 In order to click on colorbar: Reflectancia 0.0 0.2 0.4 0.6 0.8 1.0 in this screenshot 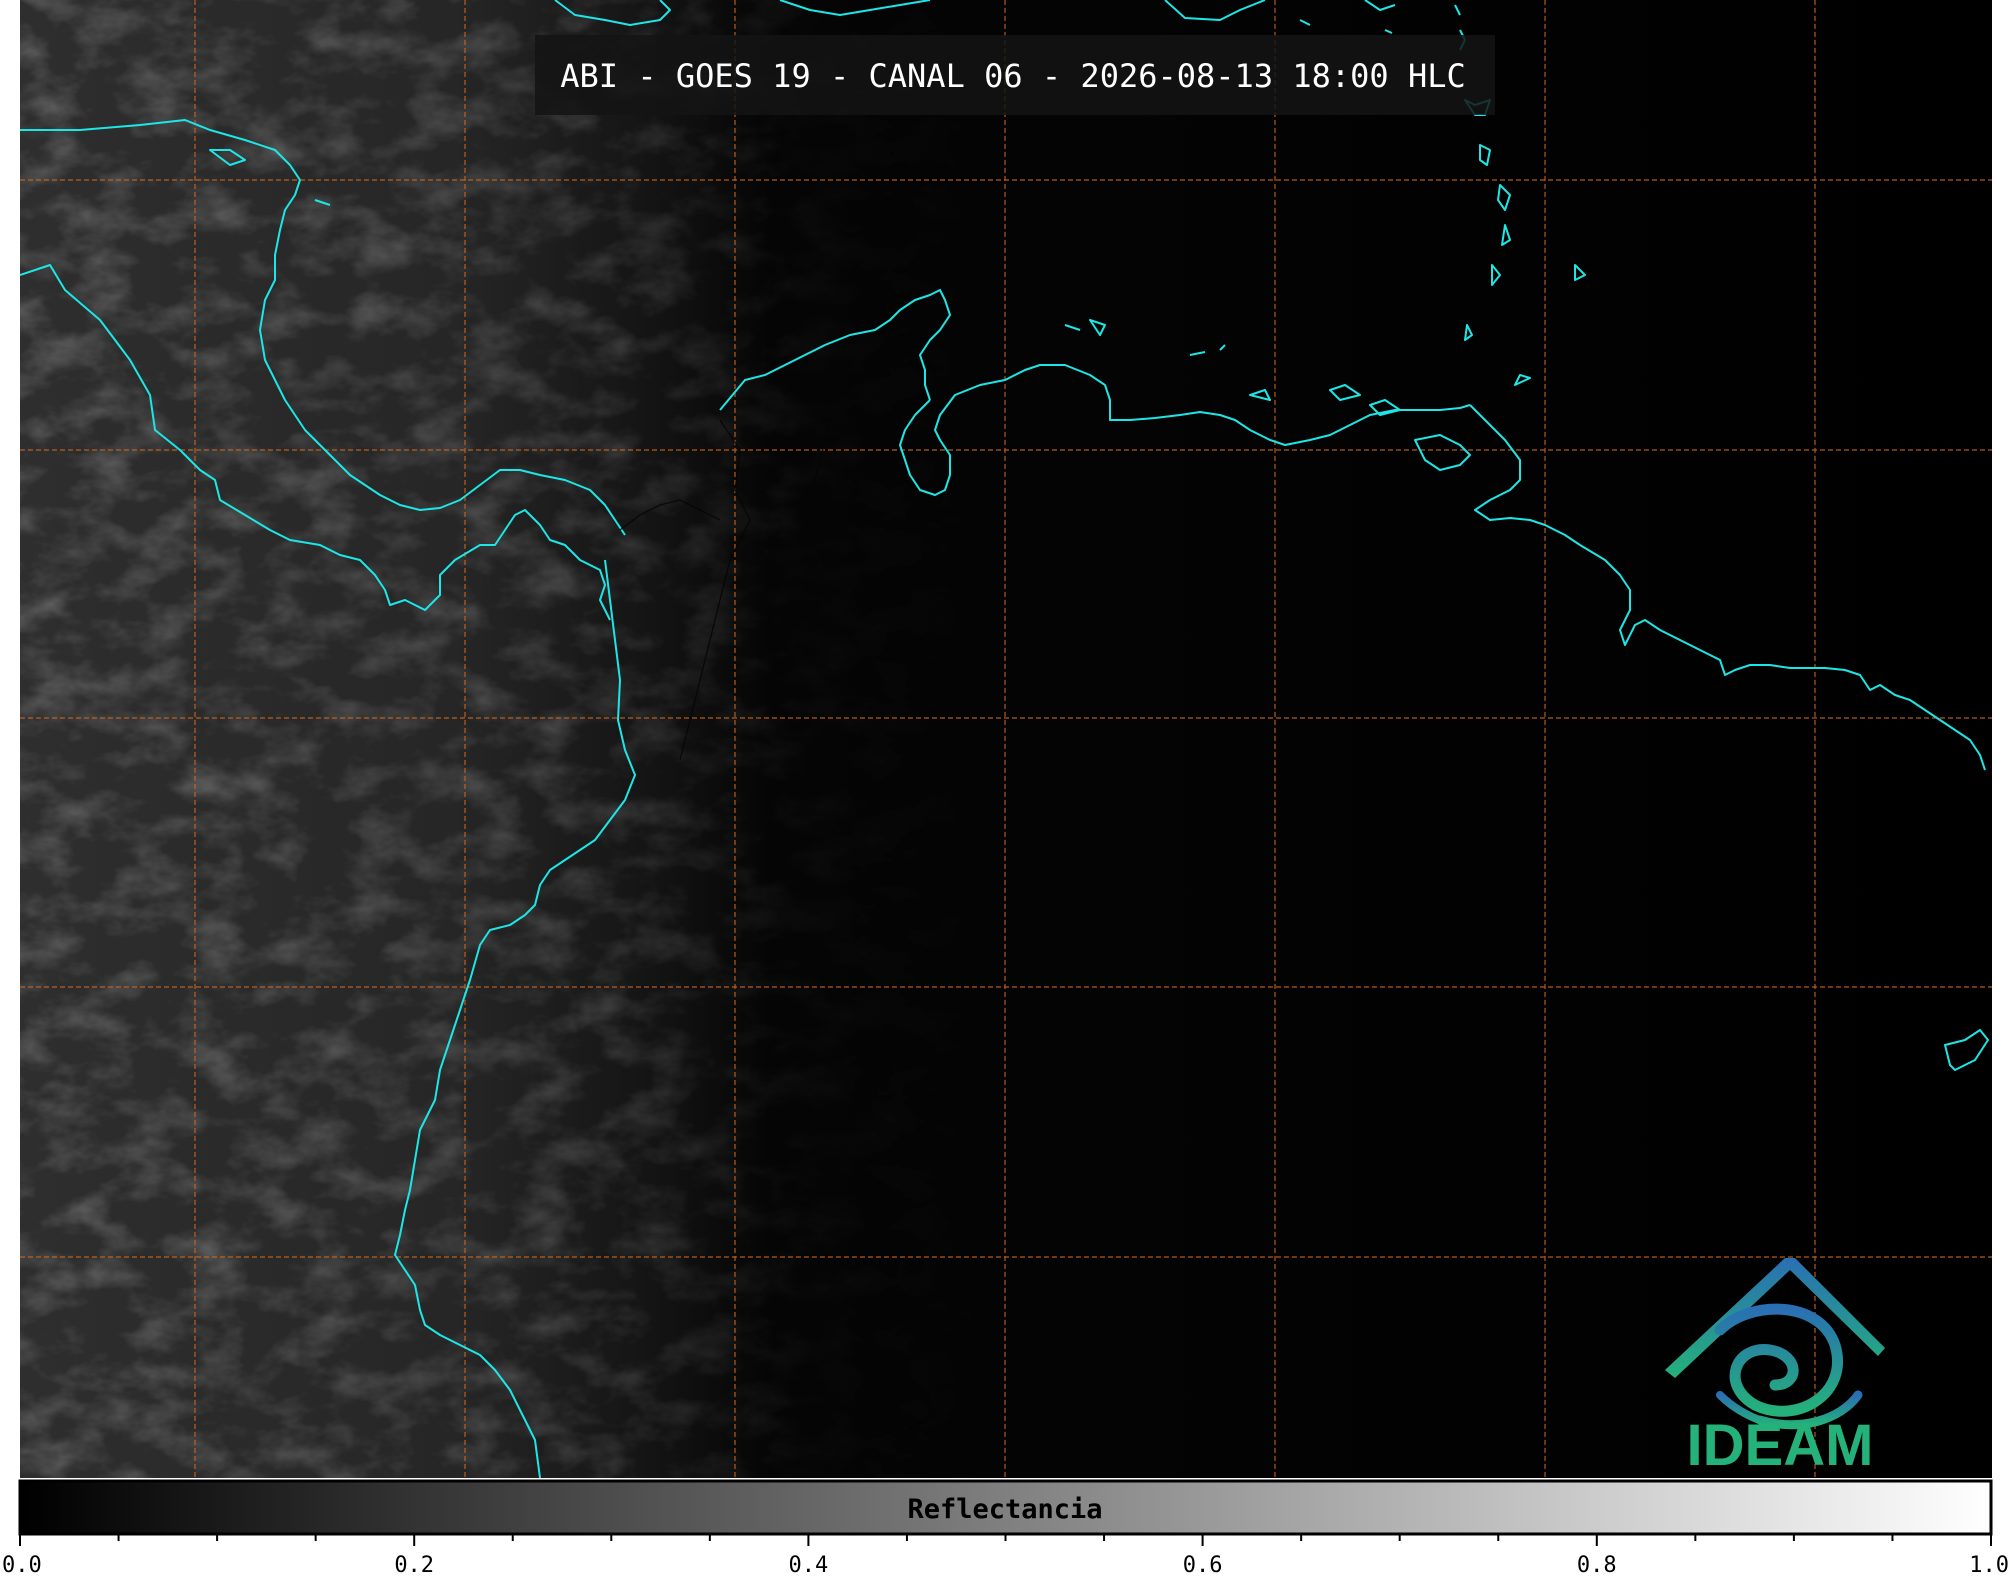, I will do `click(1005, 1528)`.